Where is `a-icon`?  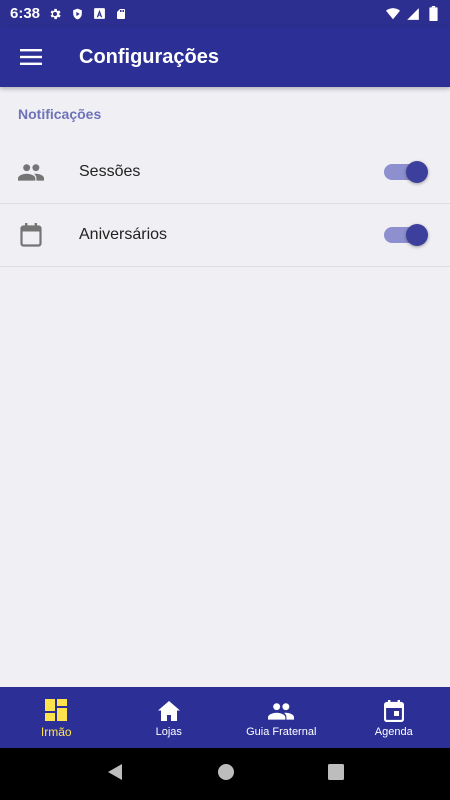 a-icon is located at coordinates (99, 14).